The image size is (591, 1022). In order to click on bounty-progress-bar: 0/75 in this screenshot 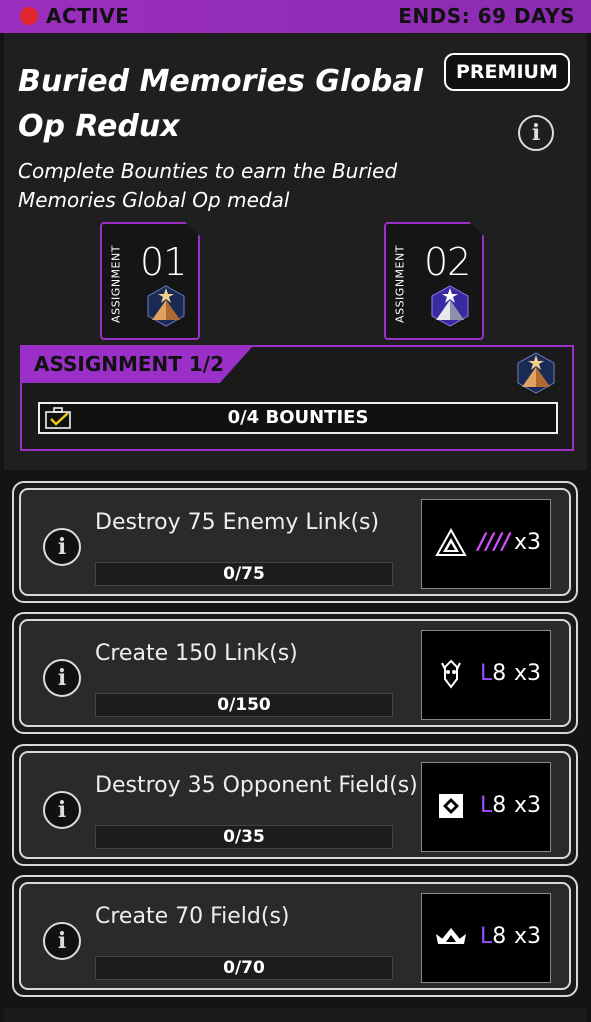, I will do `click(244, 574)`.